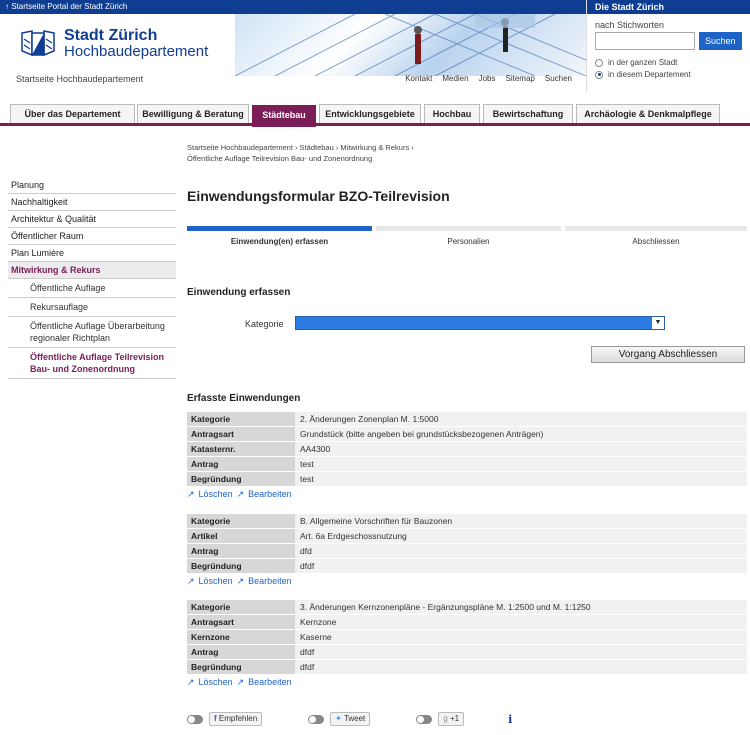 This screenshot has height=735, width=750. Describe the element at coordinates (451, 719) in the screenshot. I see `google-plus-button: g +1` at that location.